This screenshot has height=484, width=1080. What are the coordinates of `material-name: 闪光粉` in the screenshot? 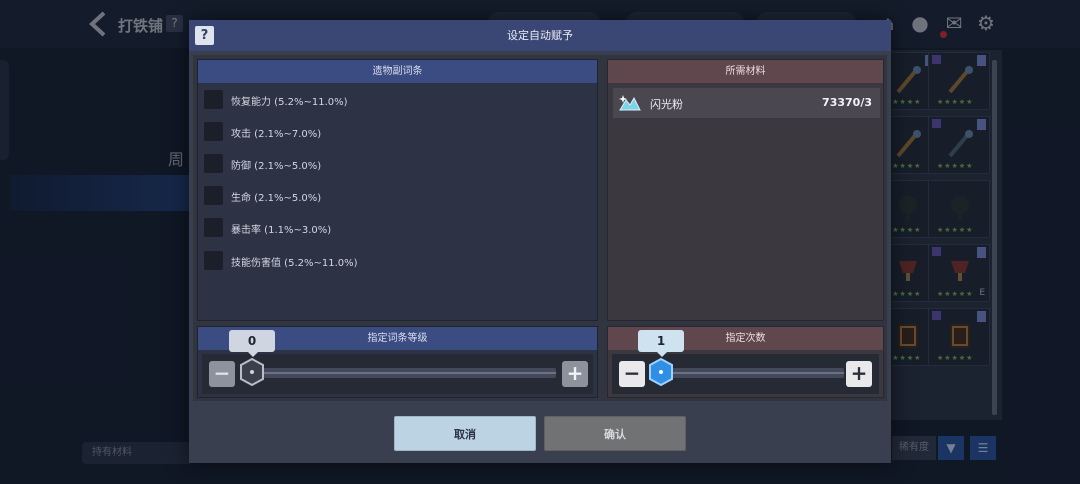 It's located at (666, 104).